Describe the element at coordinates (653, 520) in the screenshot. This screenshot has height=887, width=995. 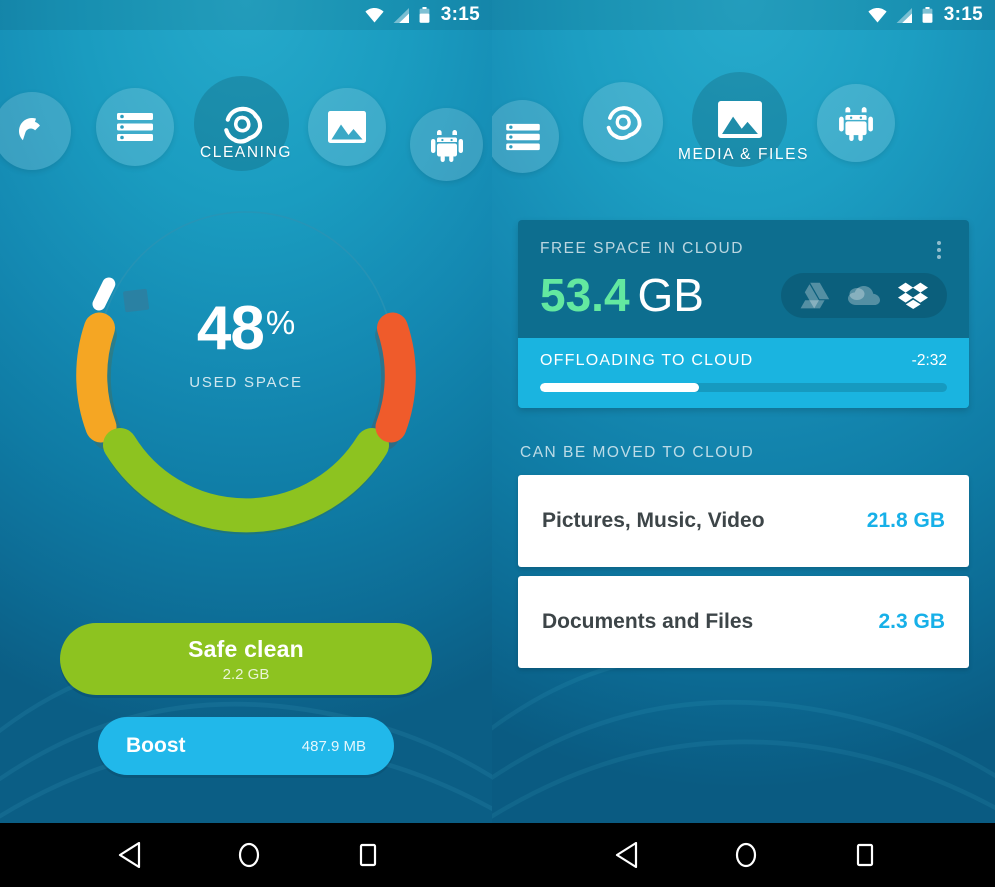
I see `file-category-name: Pictures, Music, Video` at that location.